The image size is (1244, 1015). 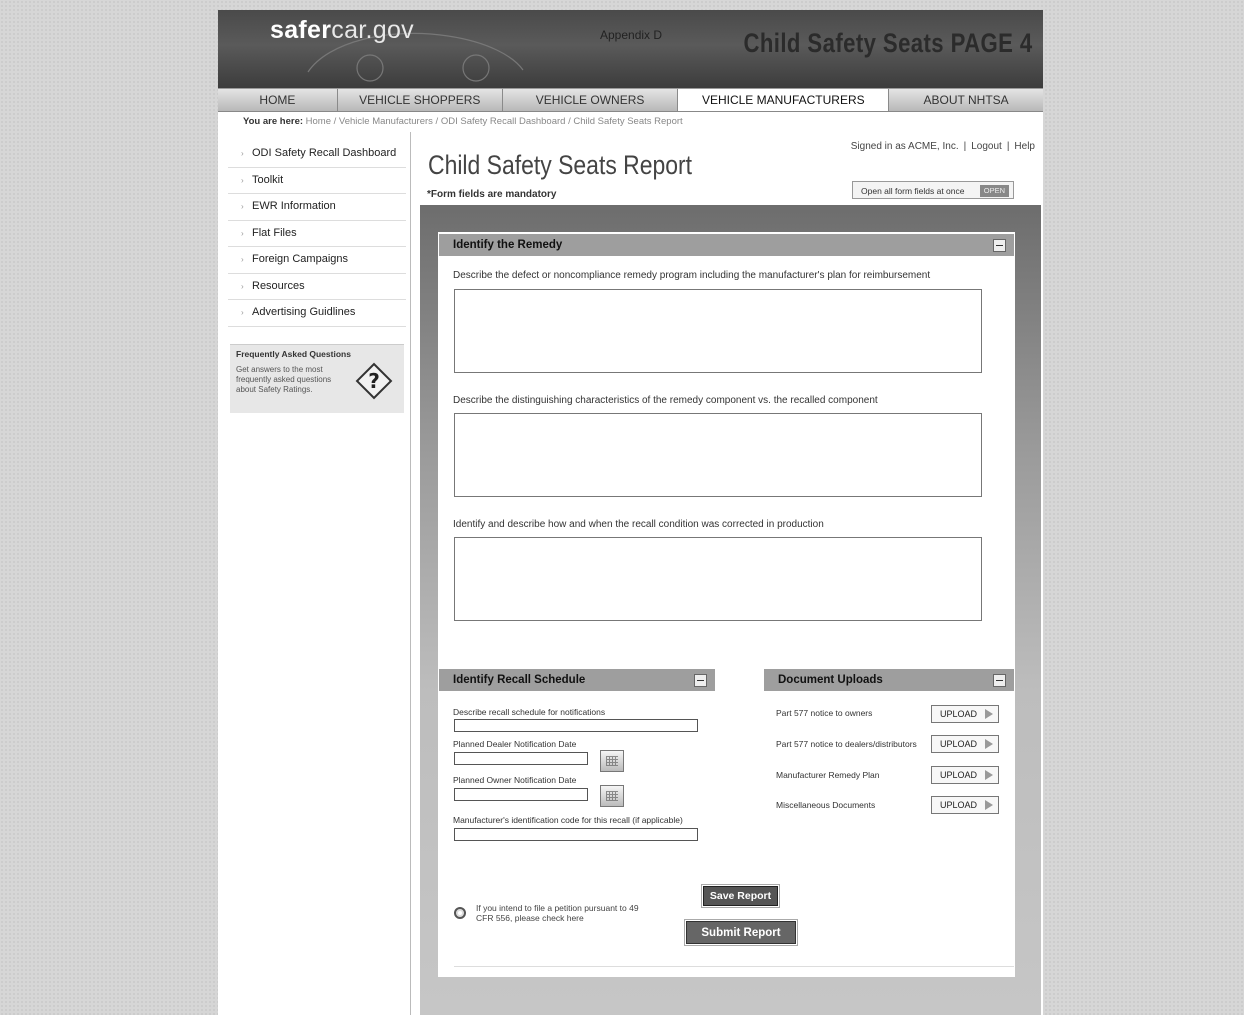 I want to click on report-title: Child Safety Seats Report, so click(x=560, y=165).